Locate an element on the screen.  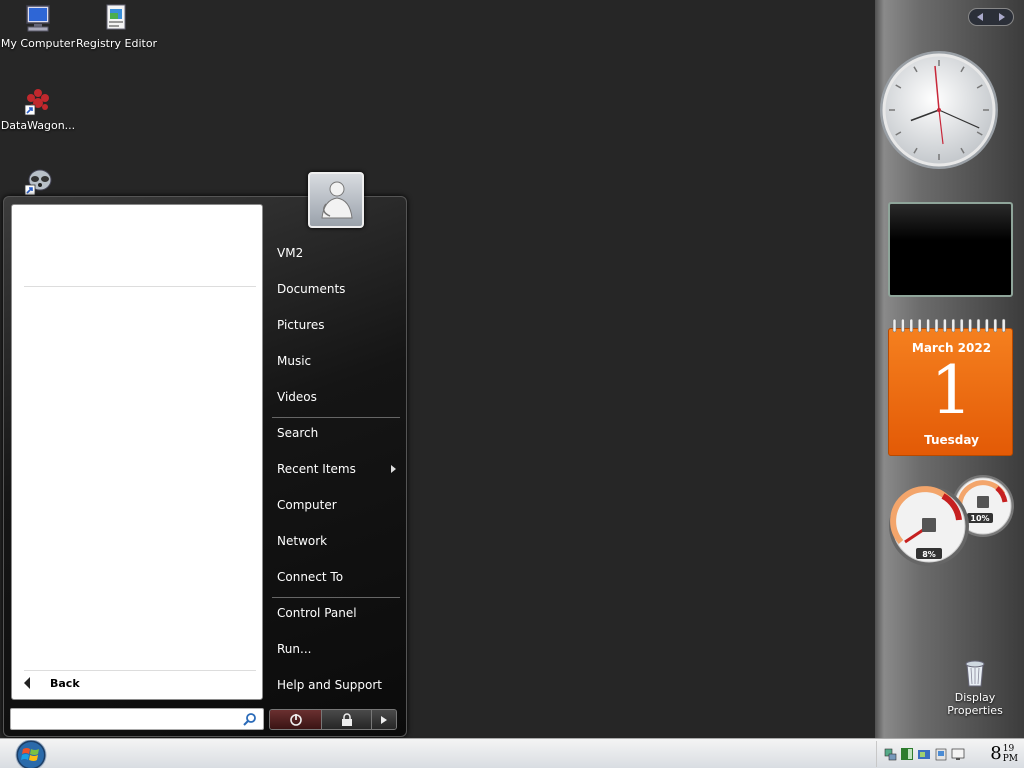
calendar-binding-rings is located at coordinates (949, 325).